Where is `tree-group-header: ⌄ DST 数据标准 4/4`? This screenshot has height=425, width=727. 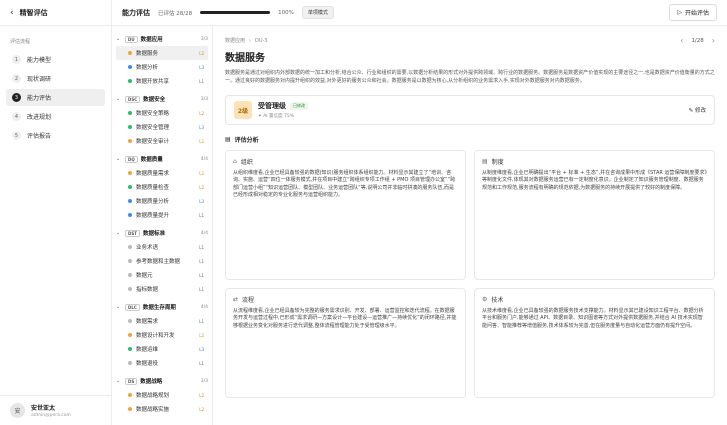 tree-group-header: ⌄ DST 数据标准 4/4 is located at coordinates (162, 233).